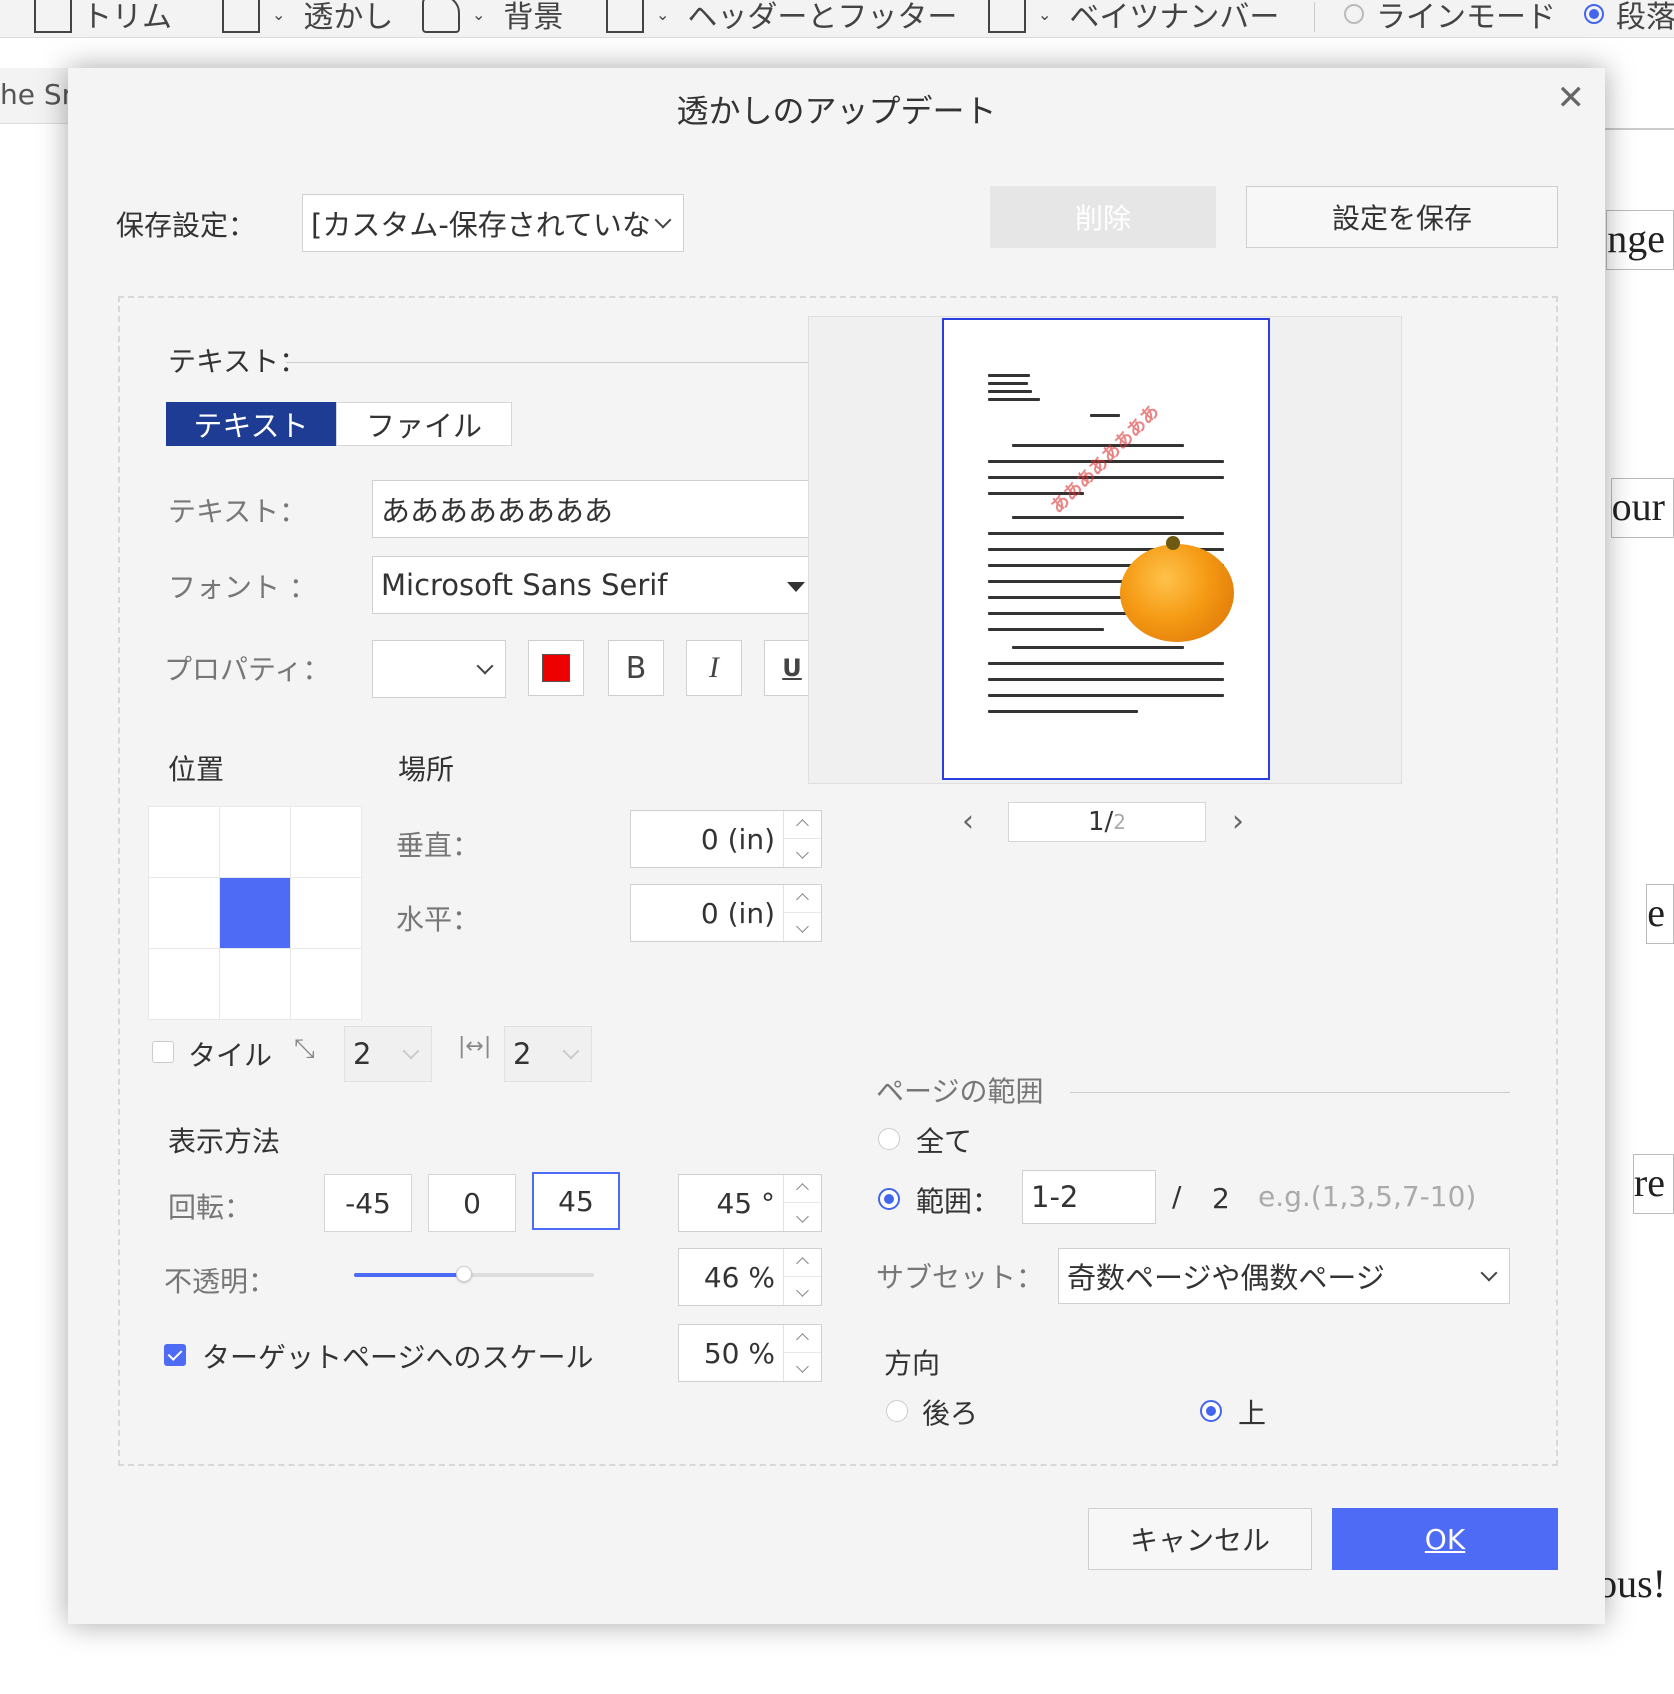  Describe the element at coordinates (388, 1054) in the screenshot. I see `tile-rows-select: 2` at that location.